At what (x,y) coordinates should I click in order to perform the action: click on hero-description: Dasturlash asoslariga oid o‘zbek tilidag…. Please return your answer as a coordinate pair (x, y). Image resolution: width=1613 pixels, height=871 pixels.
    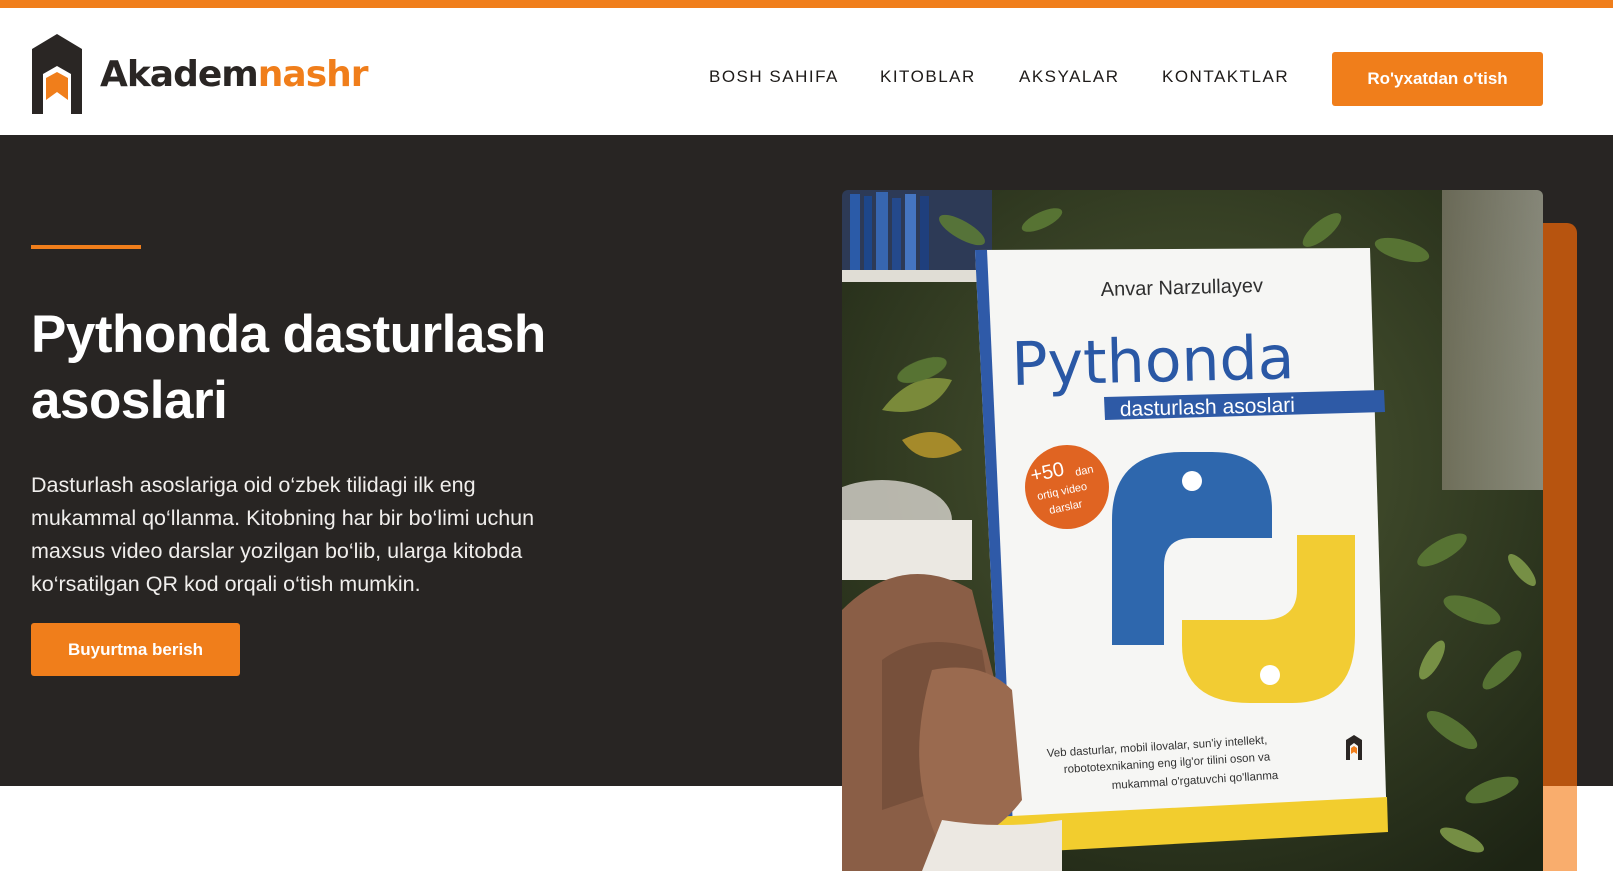
    Looking at the image, I should click on (283, 534).